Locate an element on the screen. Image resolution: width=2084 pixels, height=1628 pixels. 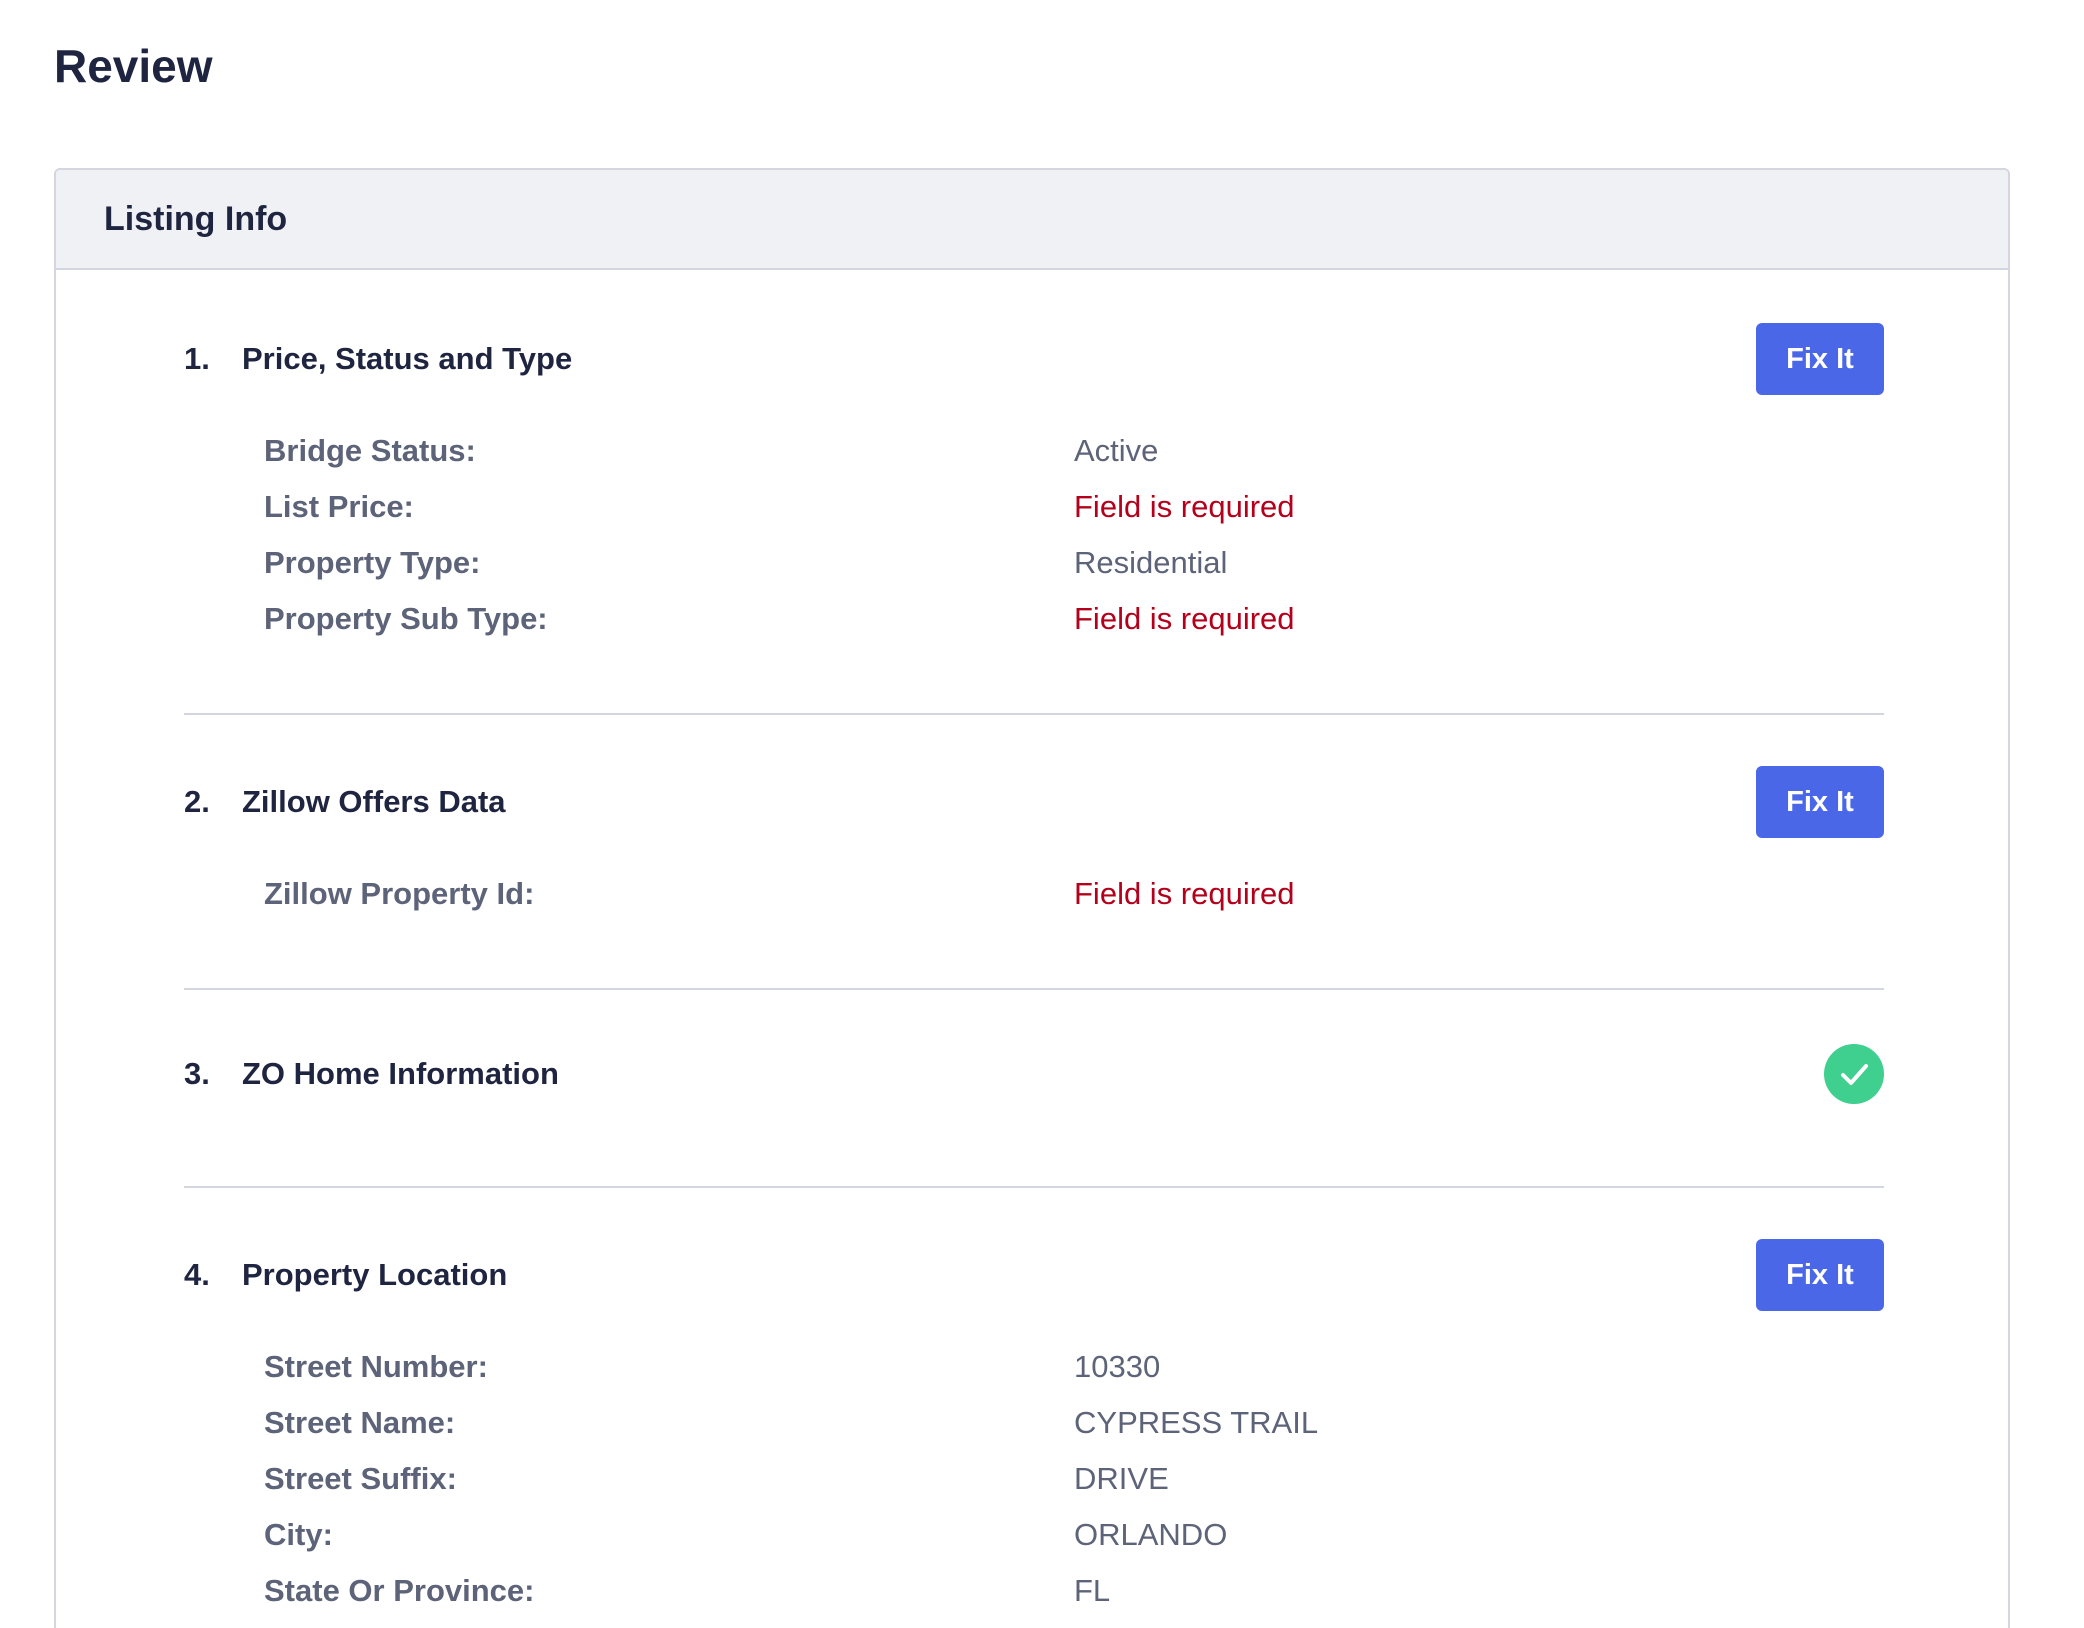
field-label: Street Number: is located at coordinates (376, 1366).